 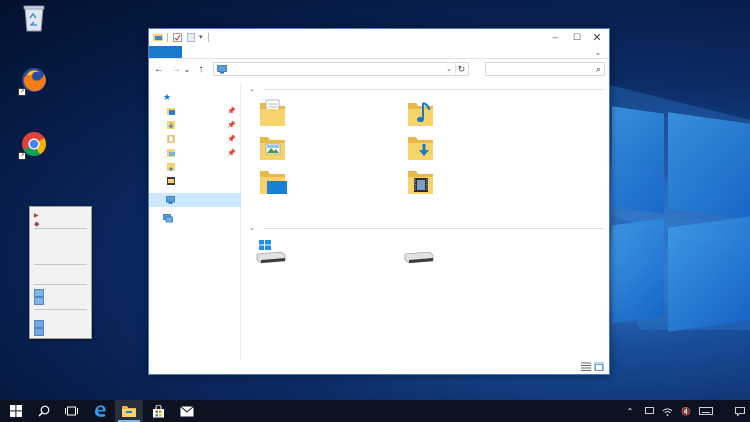 I want to click on edge-icon, so click(x=100, y=411).